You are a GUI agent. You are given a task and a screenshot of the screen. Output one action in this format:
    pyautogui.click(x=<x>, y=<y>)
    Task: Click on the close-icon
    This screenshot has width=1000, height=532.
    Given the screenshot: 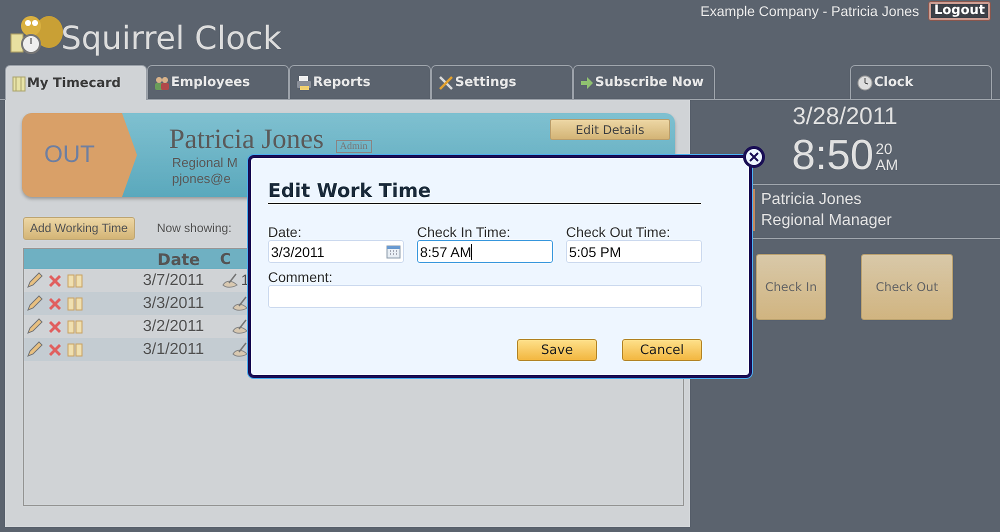 What is the action you would take?
    pyautogui.click(x=754, y=157)
    